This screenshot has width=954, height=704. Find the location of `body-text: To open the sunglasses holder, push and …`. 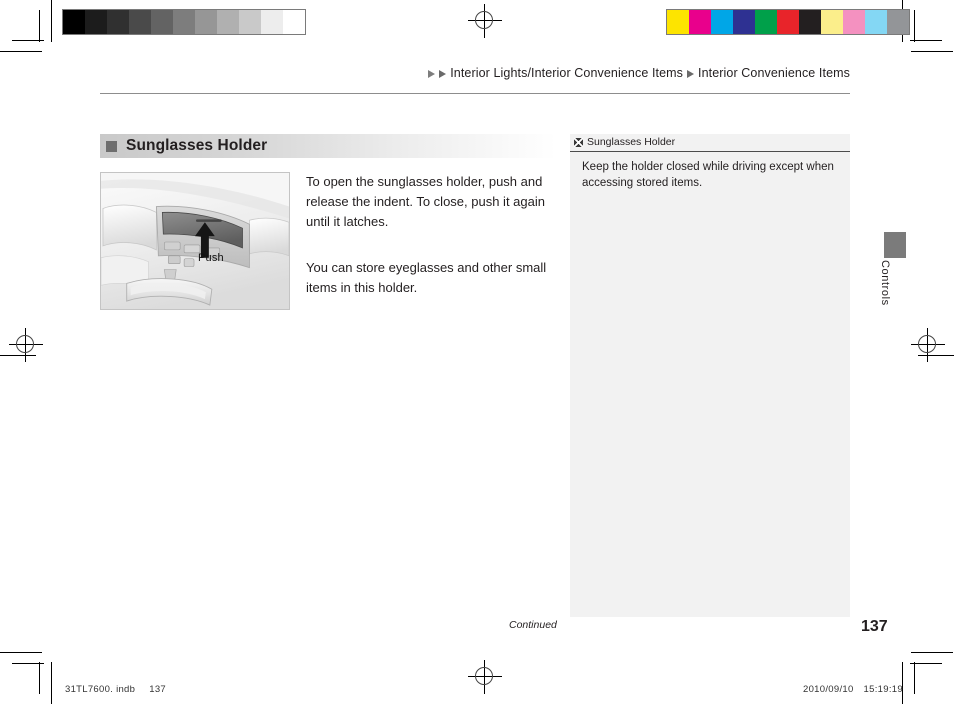

body-text: To open the sunglasses holder, push and … is located at coordinates (428, 235).